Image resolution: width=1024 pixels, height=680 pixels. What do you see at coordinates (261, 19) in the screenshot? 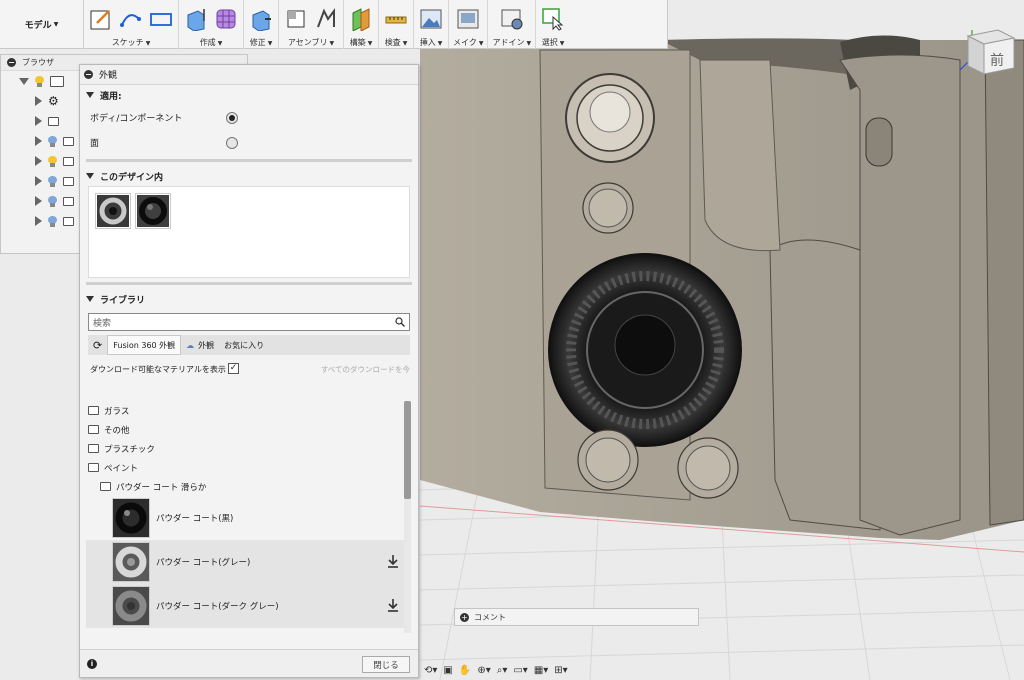
I see `press-pull-icon` at bounding box center [261, 19].